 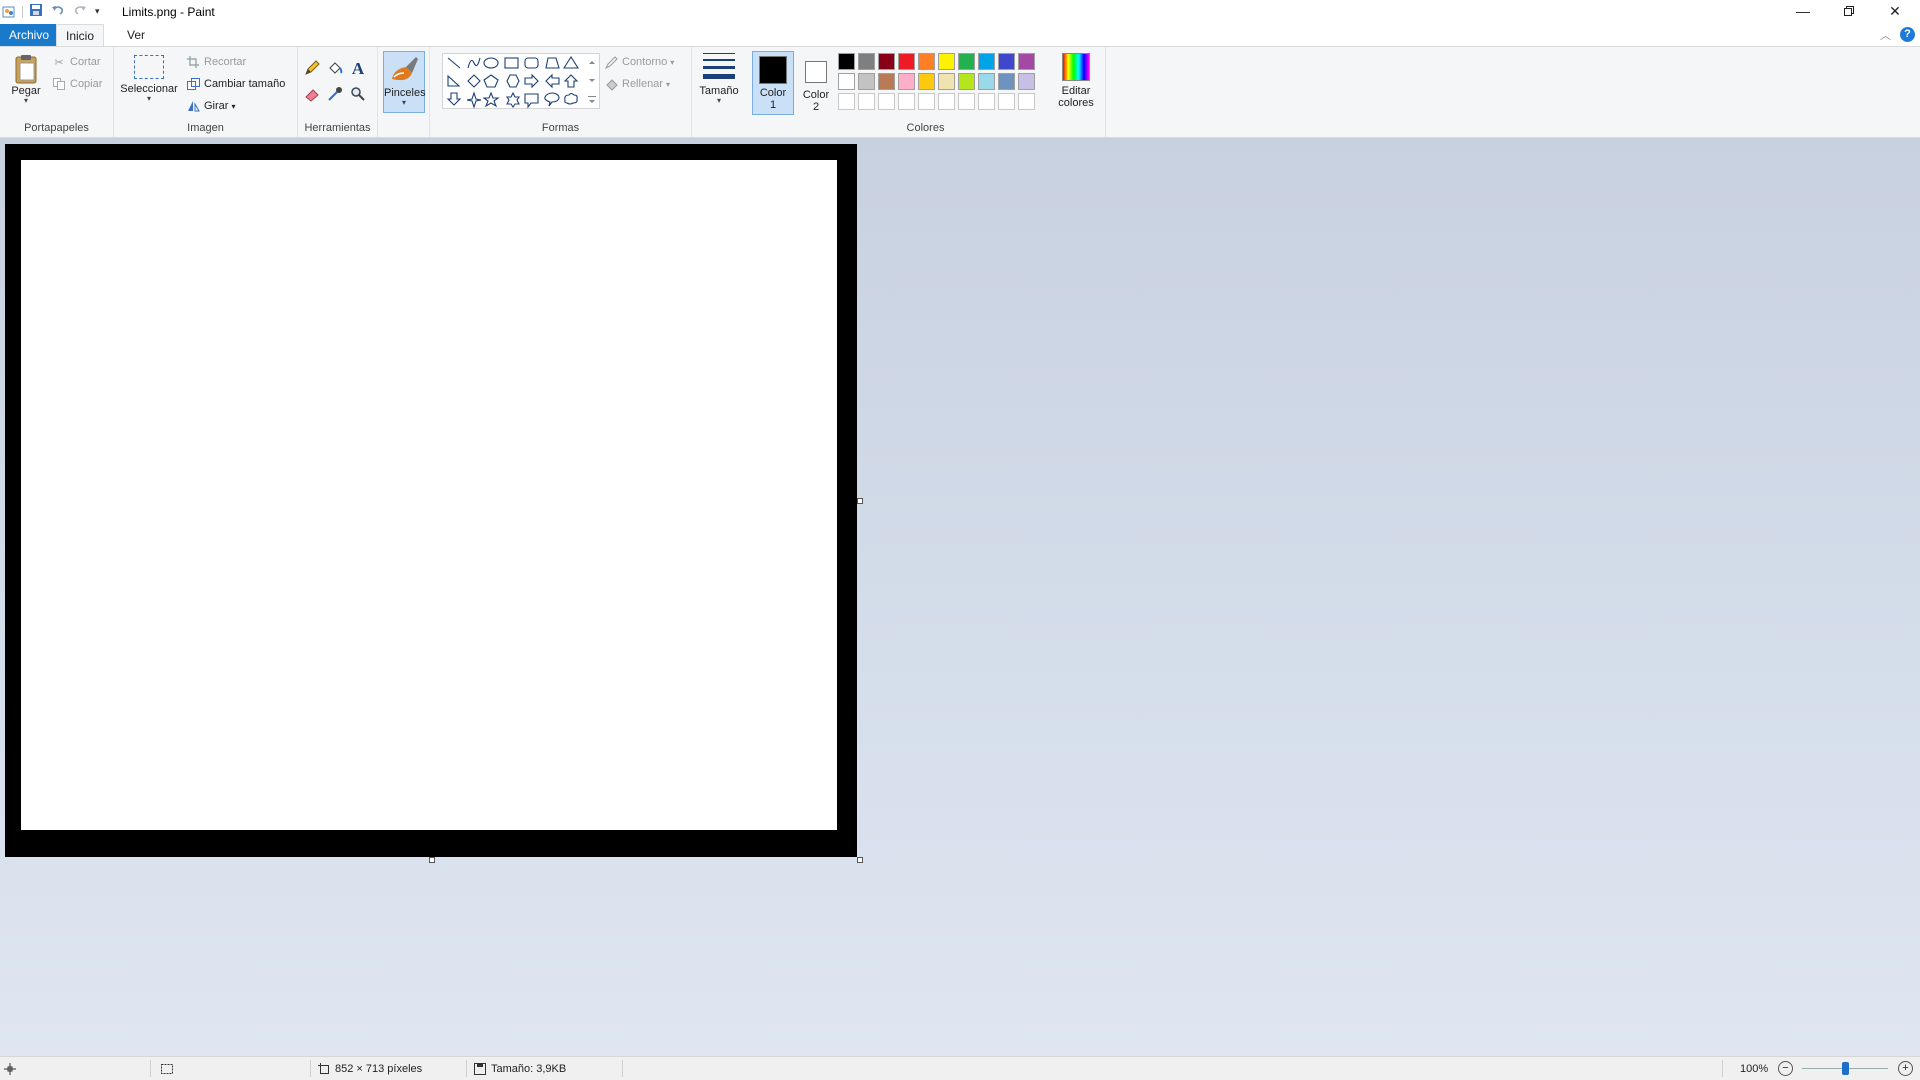 What do you see at coordinates (474, 63) in the screenshot?
I see `curve-shape-icon` at bounding box center [474, 63].